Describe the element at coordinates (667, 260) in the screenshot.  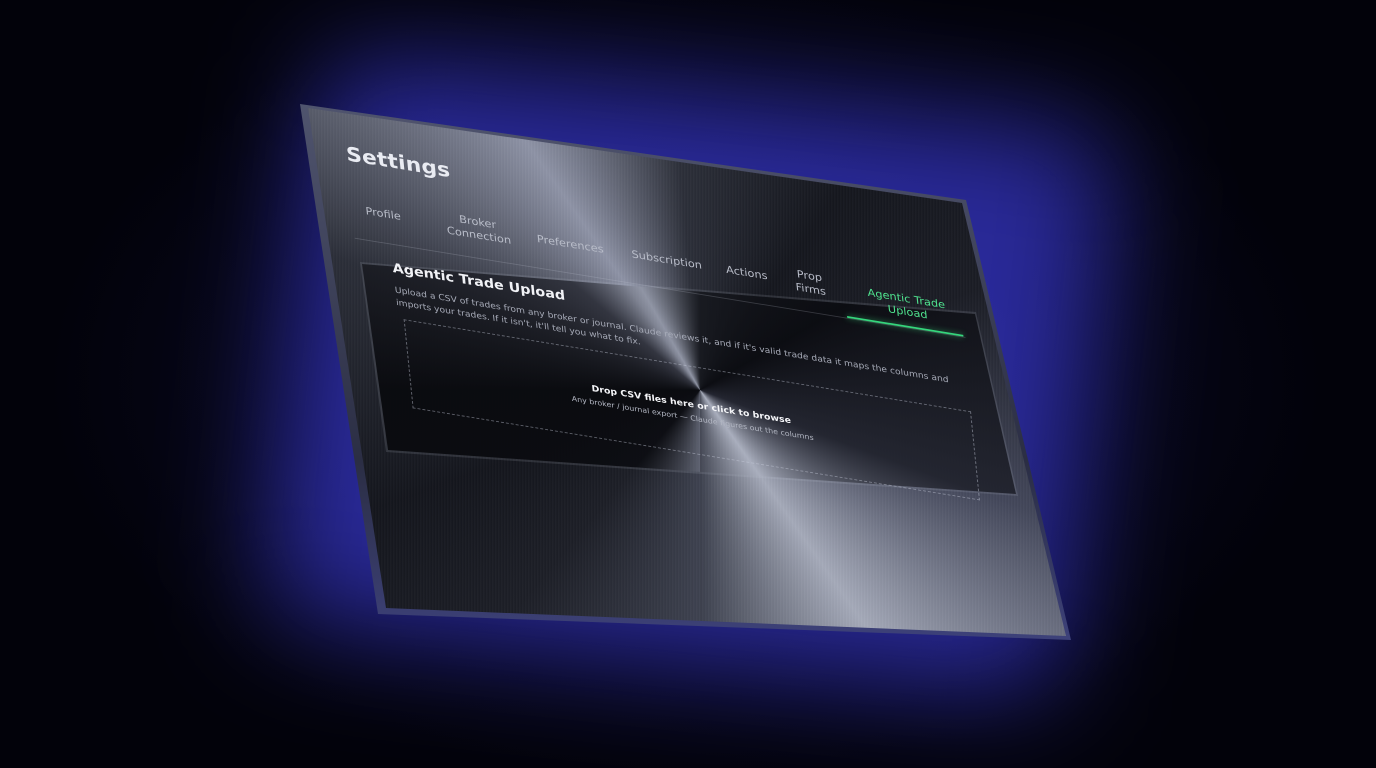
I see `tab-subscription: Subscription` at that location.